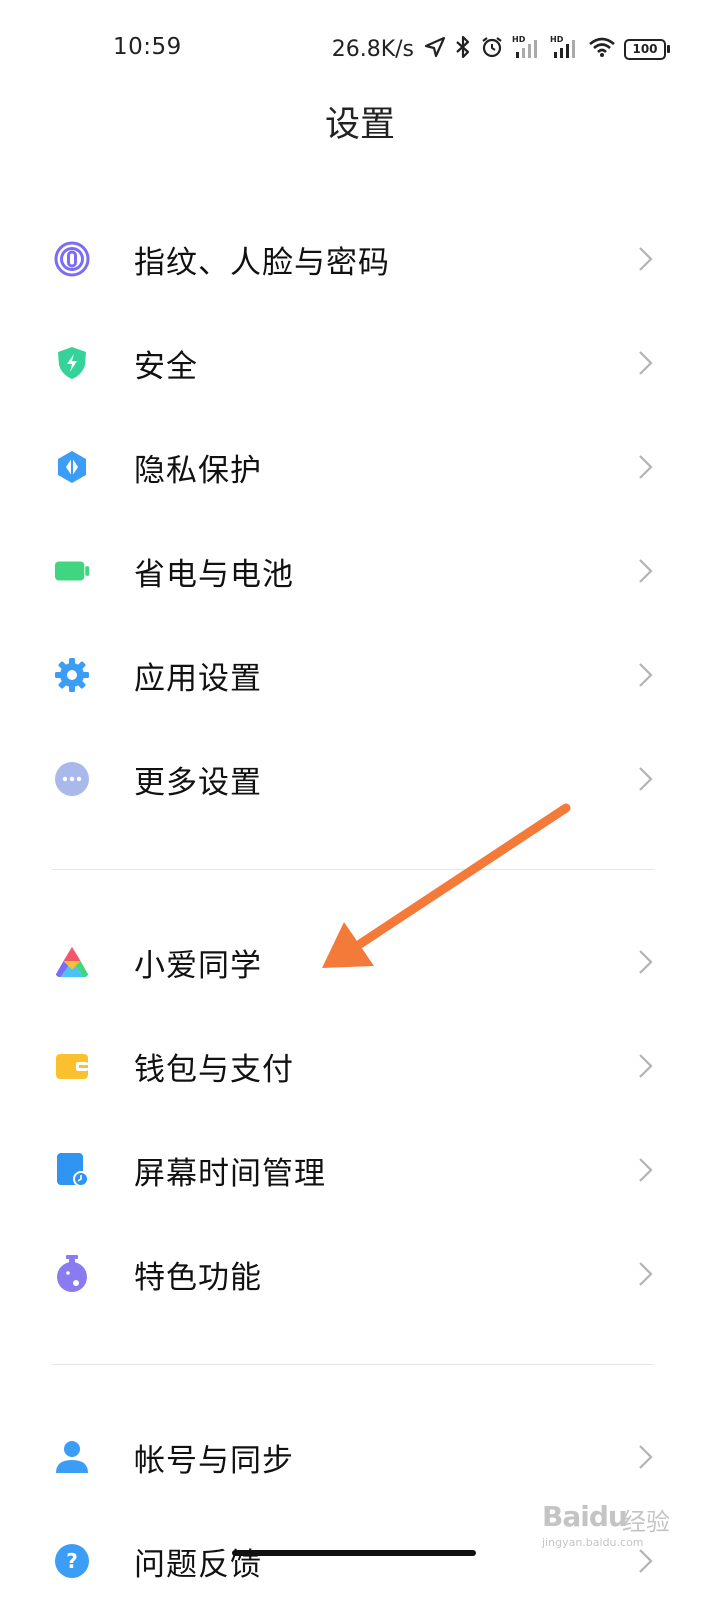 The image size is (720, 1613). I want to click on watermark-url: jingyan.baidu.com, so click(593, 1542).